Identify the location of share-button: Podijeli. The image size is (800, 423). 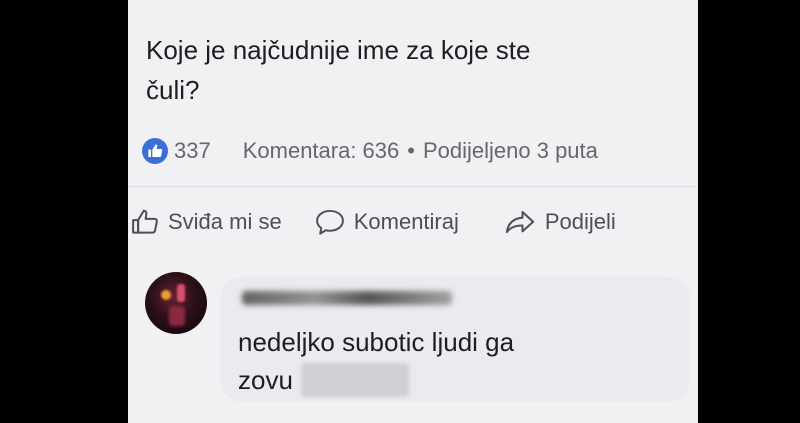
(559, 222).